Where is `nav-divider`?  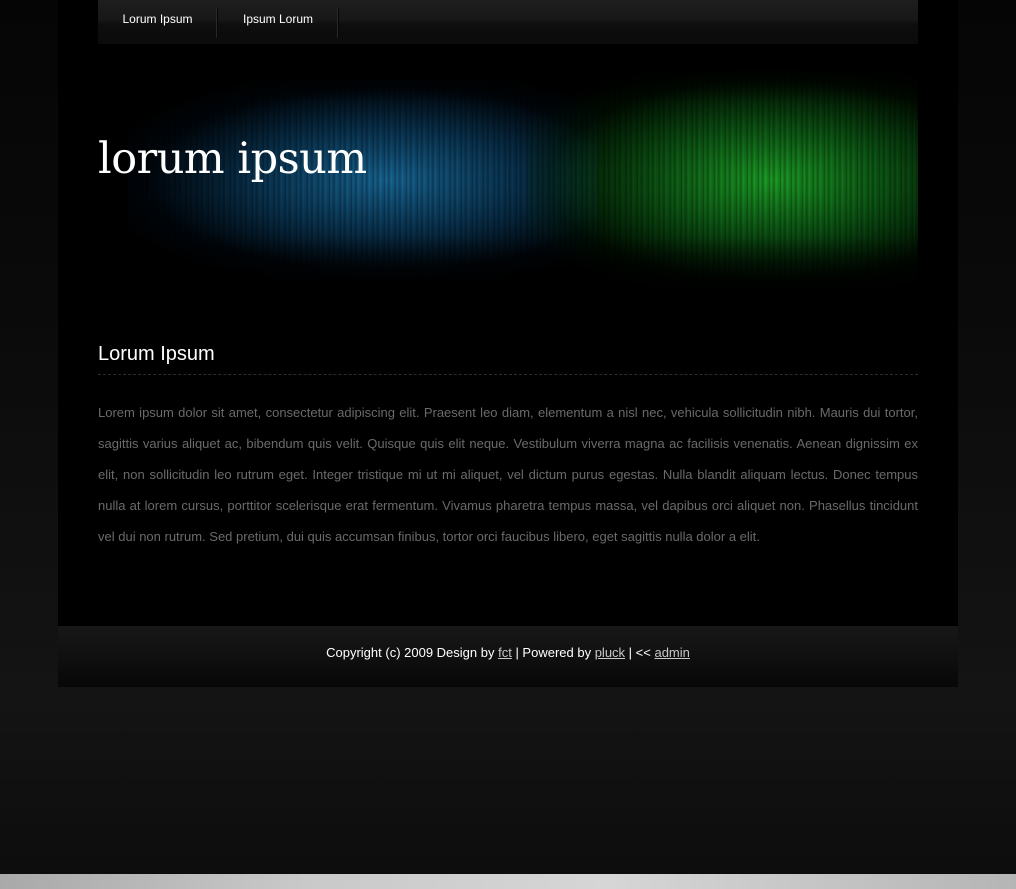 nav-divider is located at coordinates (338, 23).